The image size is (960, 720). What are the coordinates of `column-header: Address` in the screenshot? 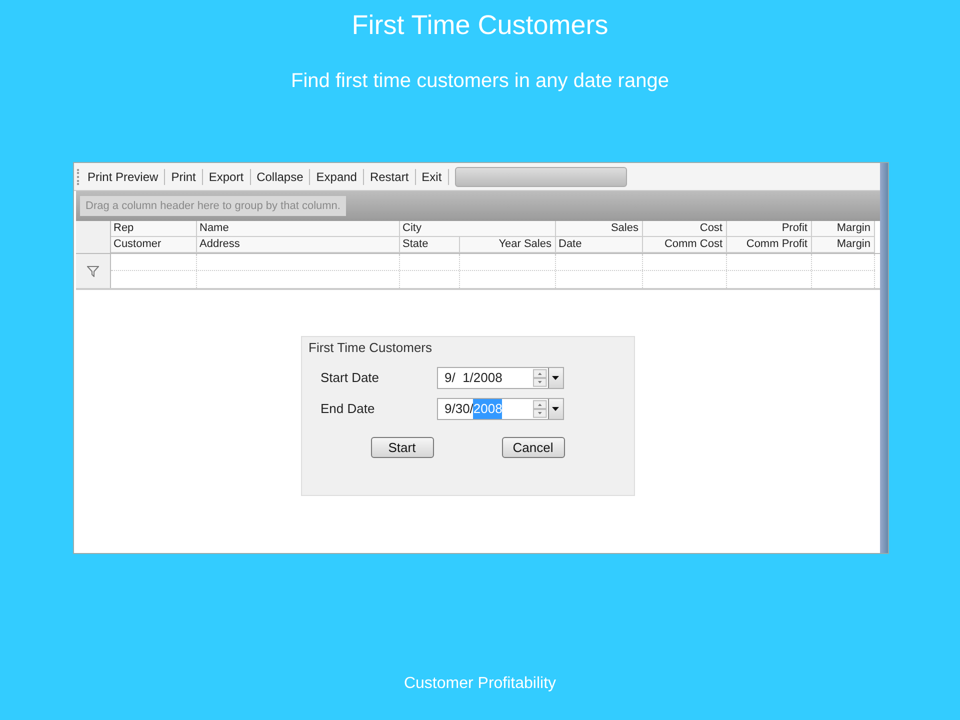 It's located at (298, 244).